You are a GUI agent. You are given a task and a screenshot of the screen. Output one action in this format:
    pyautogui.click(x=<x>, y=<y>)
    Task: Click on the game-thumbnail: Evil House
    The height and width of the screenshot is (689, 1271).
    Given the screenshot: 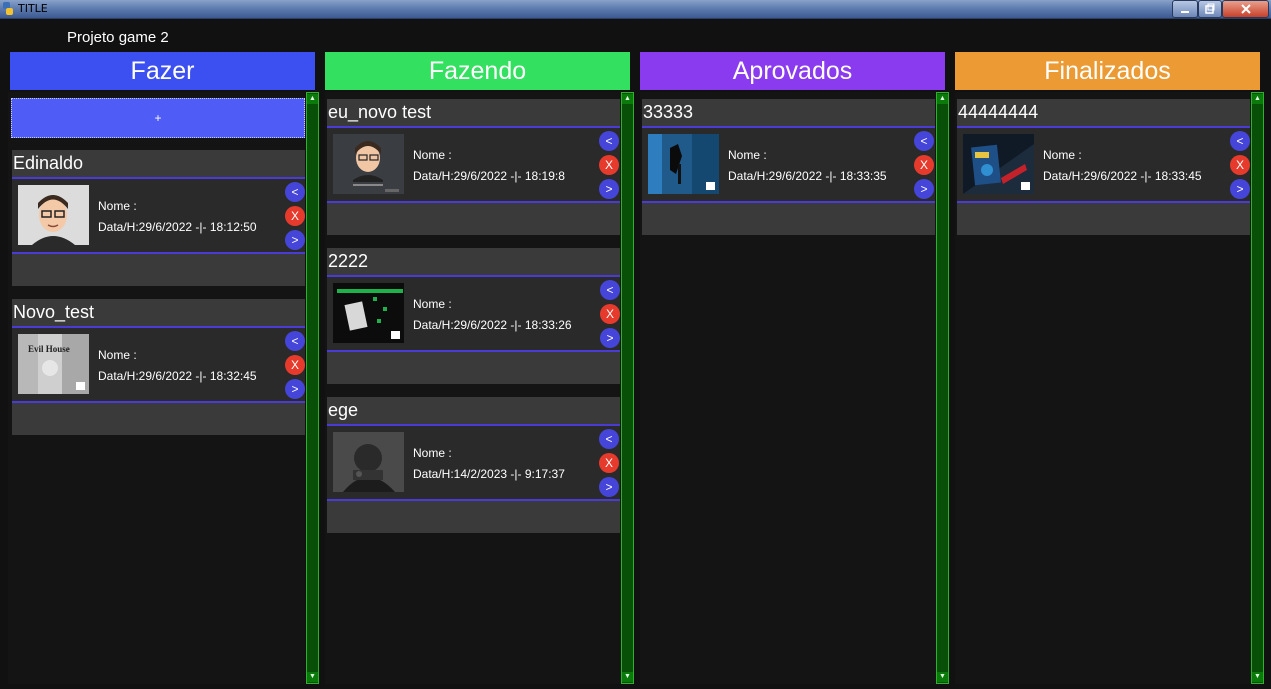 What is the action you would take?
    pyautogui.click(x=53, y=364)
    